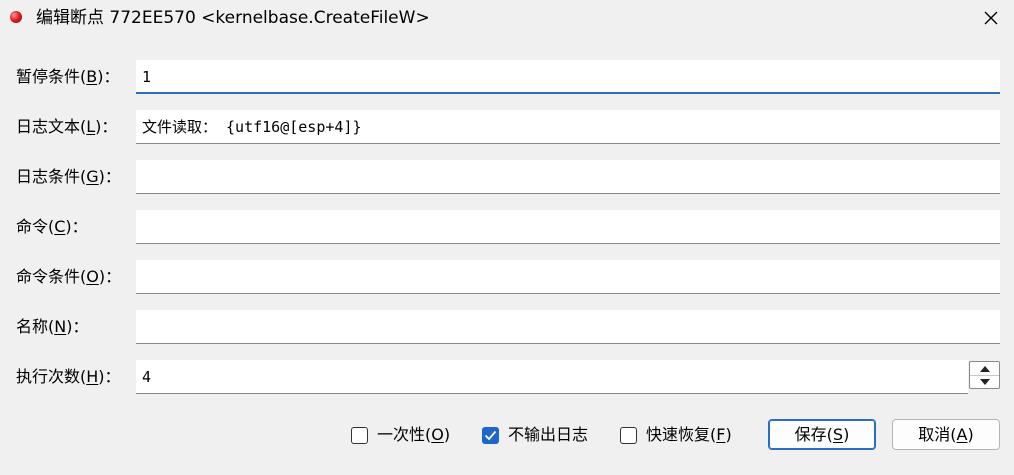  What do you see at coordinates (233, 18) in the screenshot?
I see `window-title: 编辑断点 772EE570 <kernelbase.CreateFileW>` at bounding box center [233, 18].